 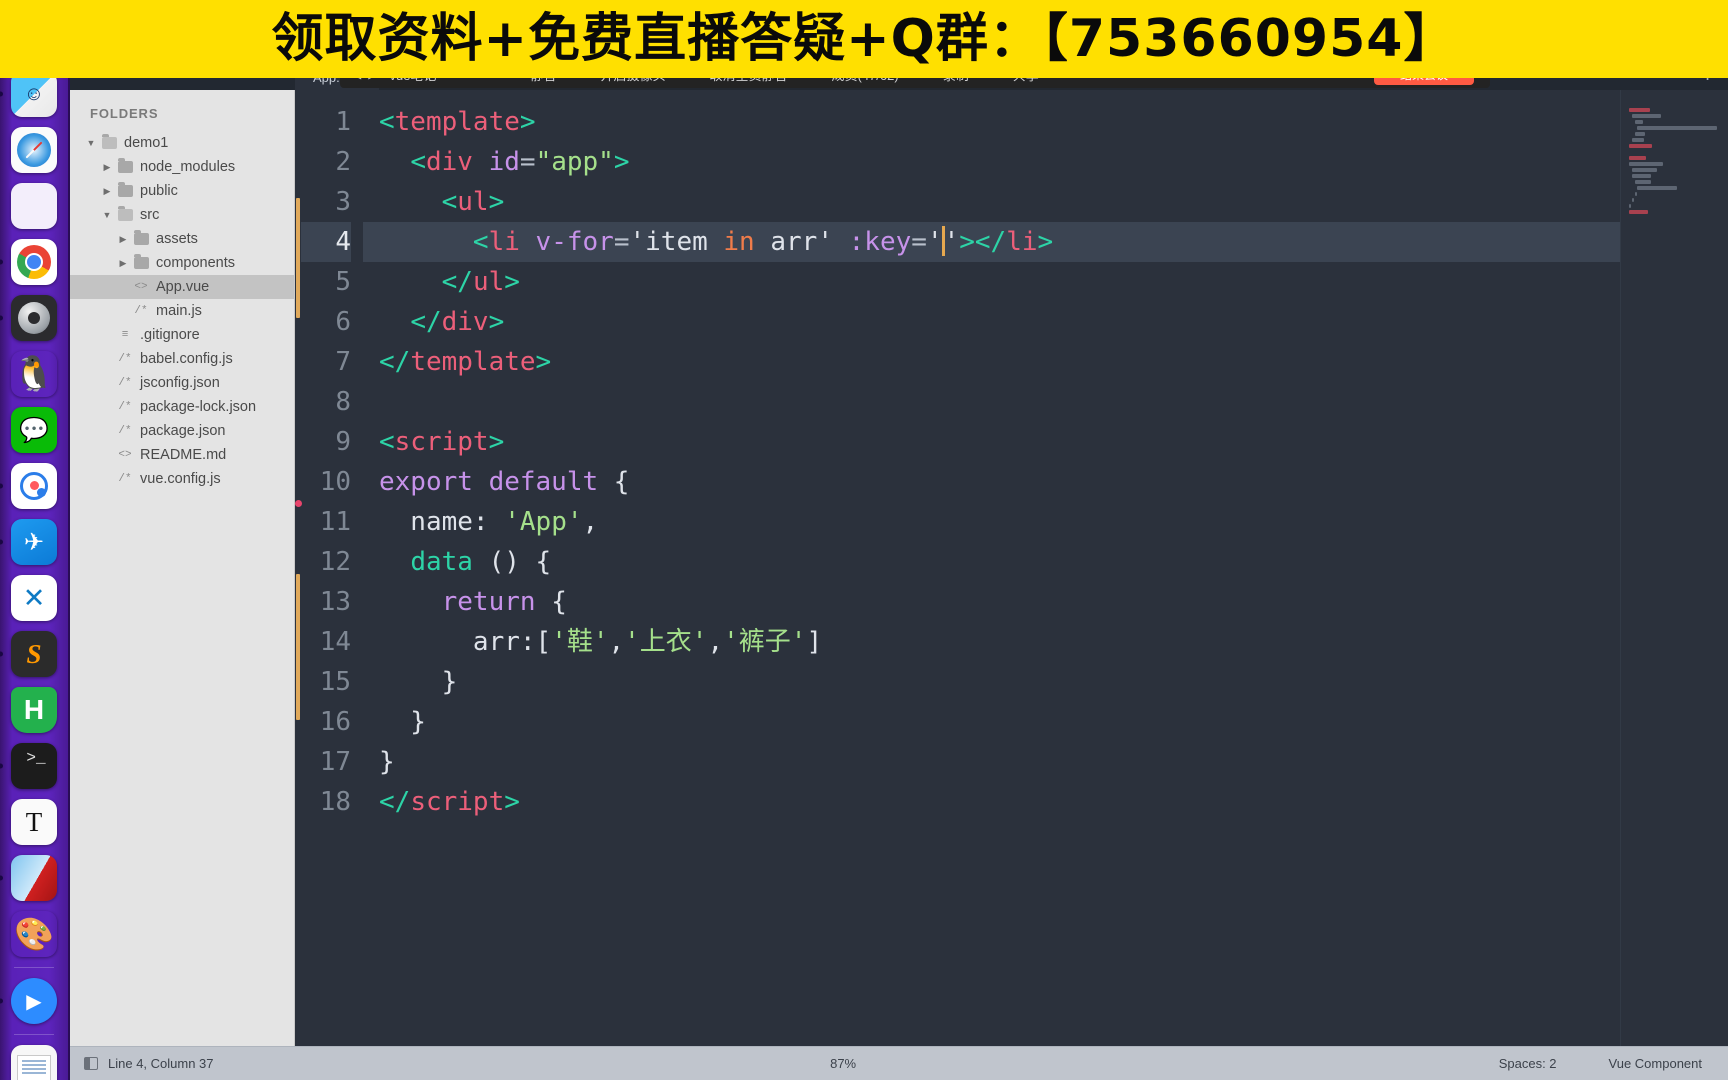 I want to click on code-token: id, so click(x=504, y=162).